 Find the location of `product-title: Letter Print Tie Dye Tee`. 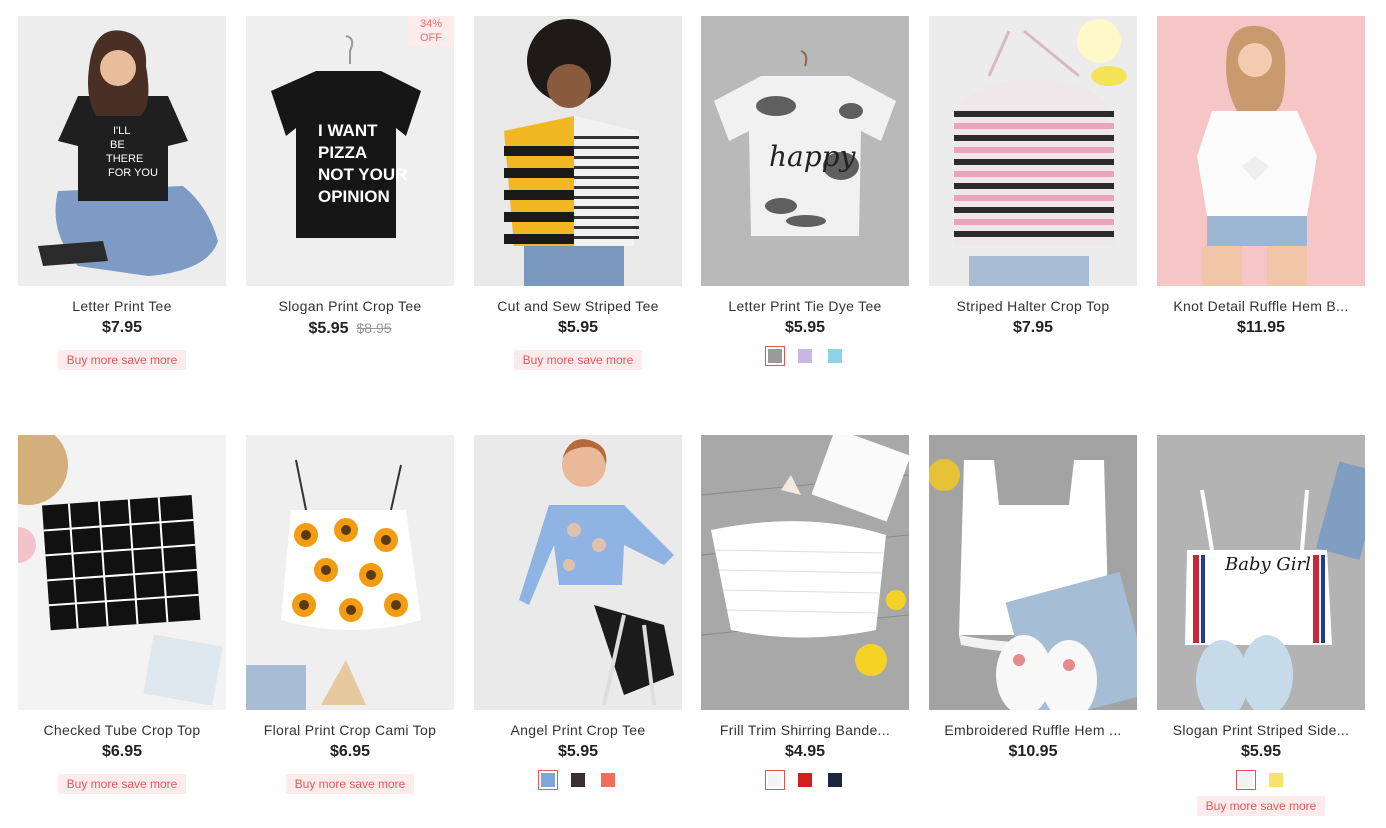

product-title: Letter Print Tie Dye Tee is located at coordinates (805, 306).